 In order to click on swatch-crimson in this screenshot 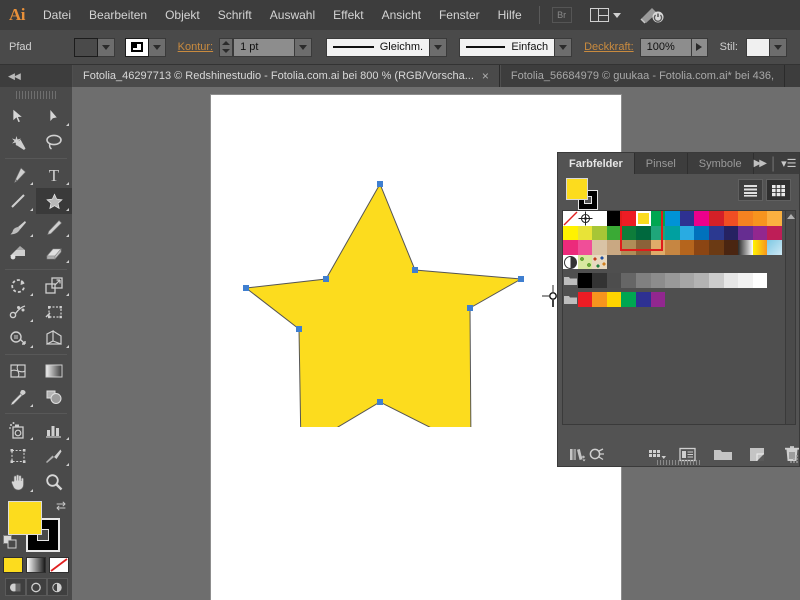, I will do `click(716, 218)`.